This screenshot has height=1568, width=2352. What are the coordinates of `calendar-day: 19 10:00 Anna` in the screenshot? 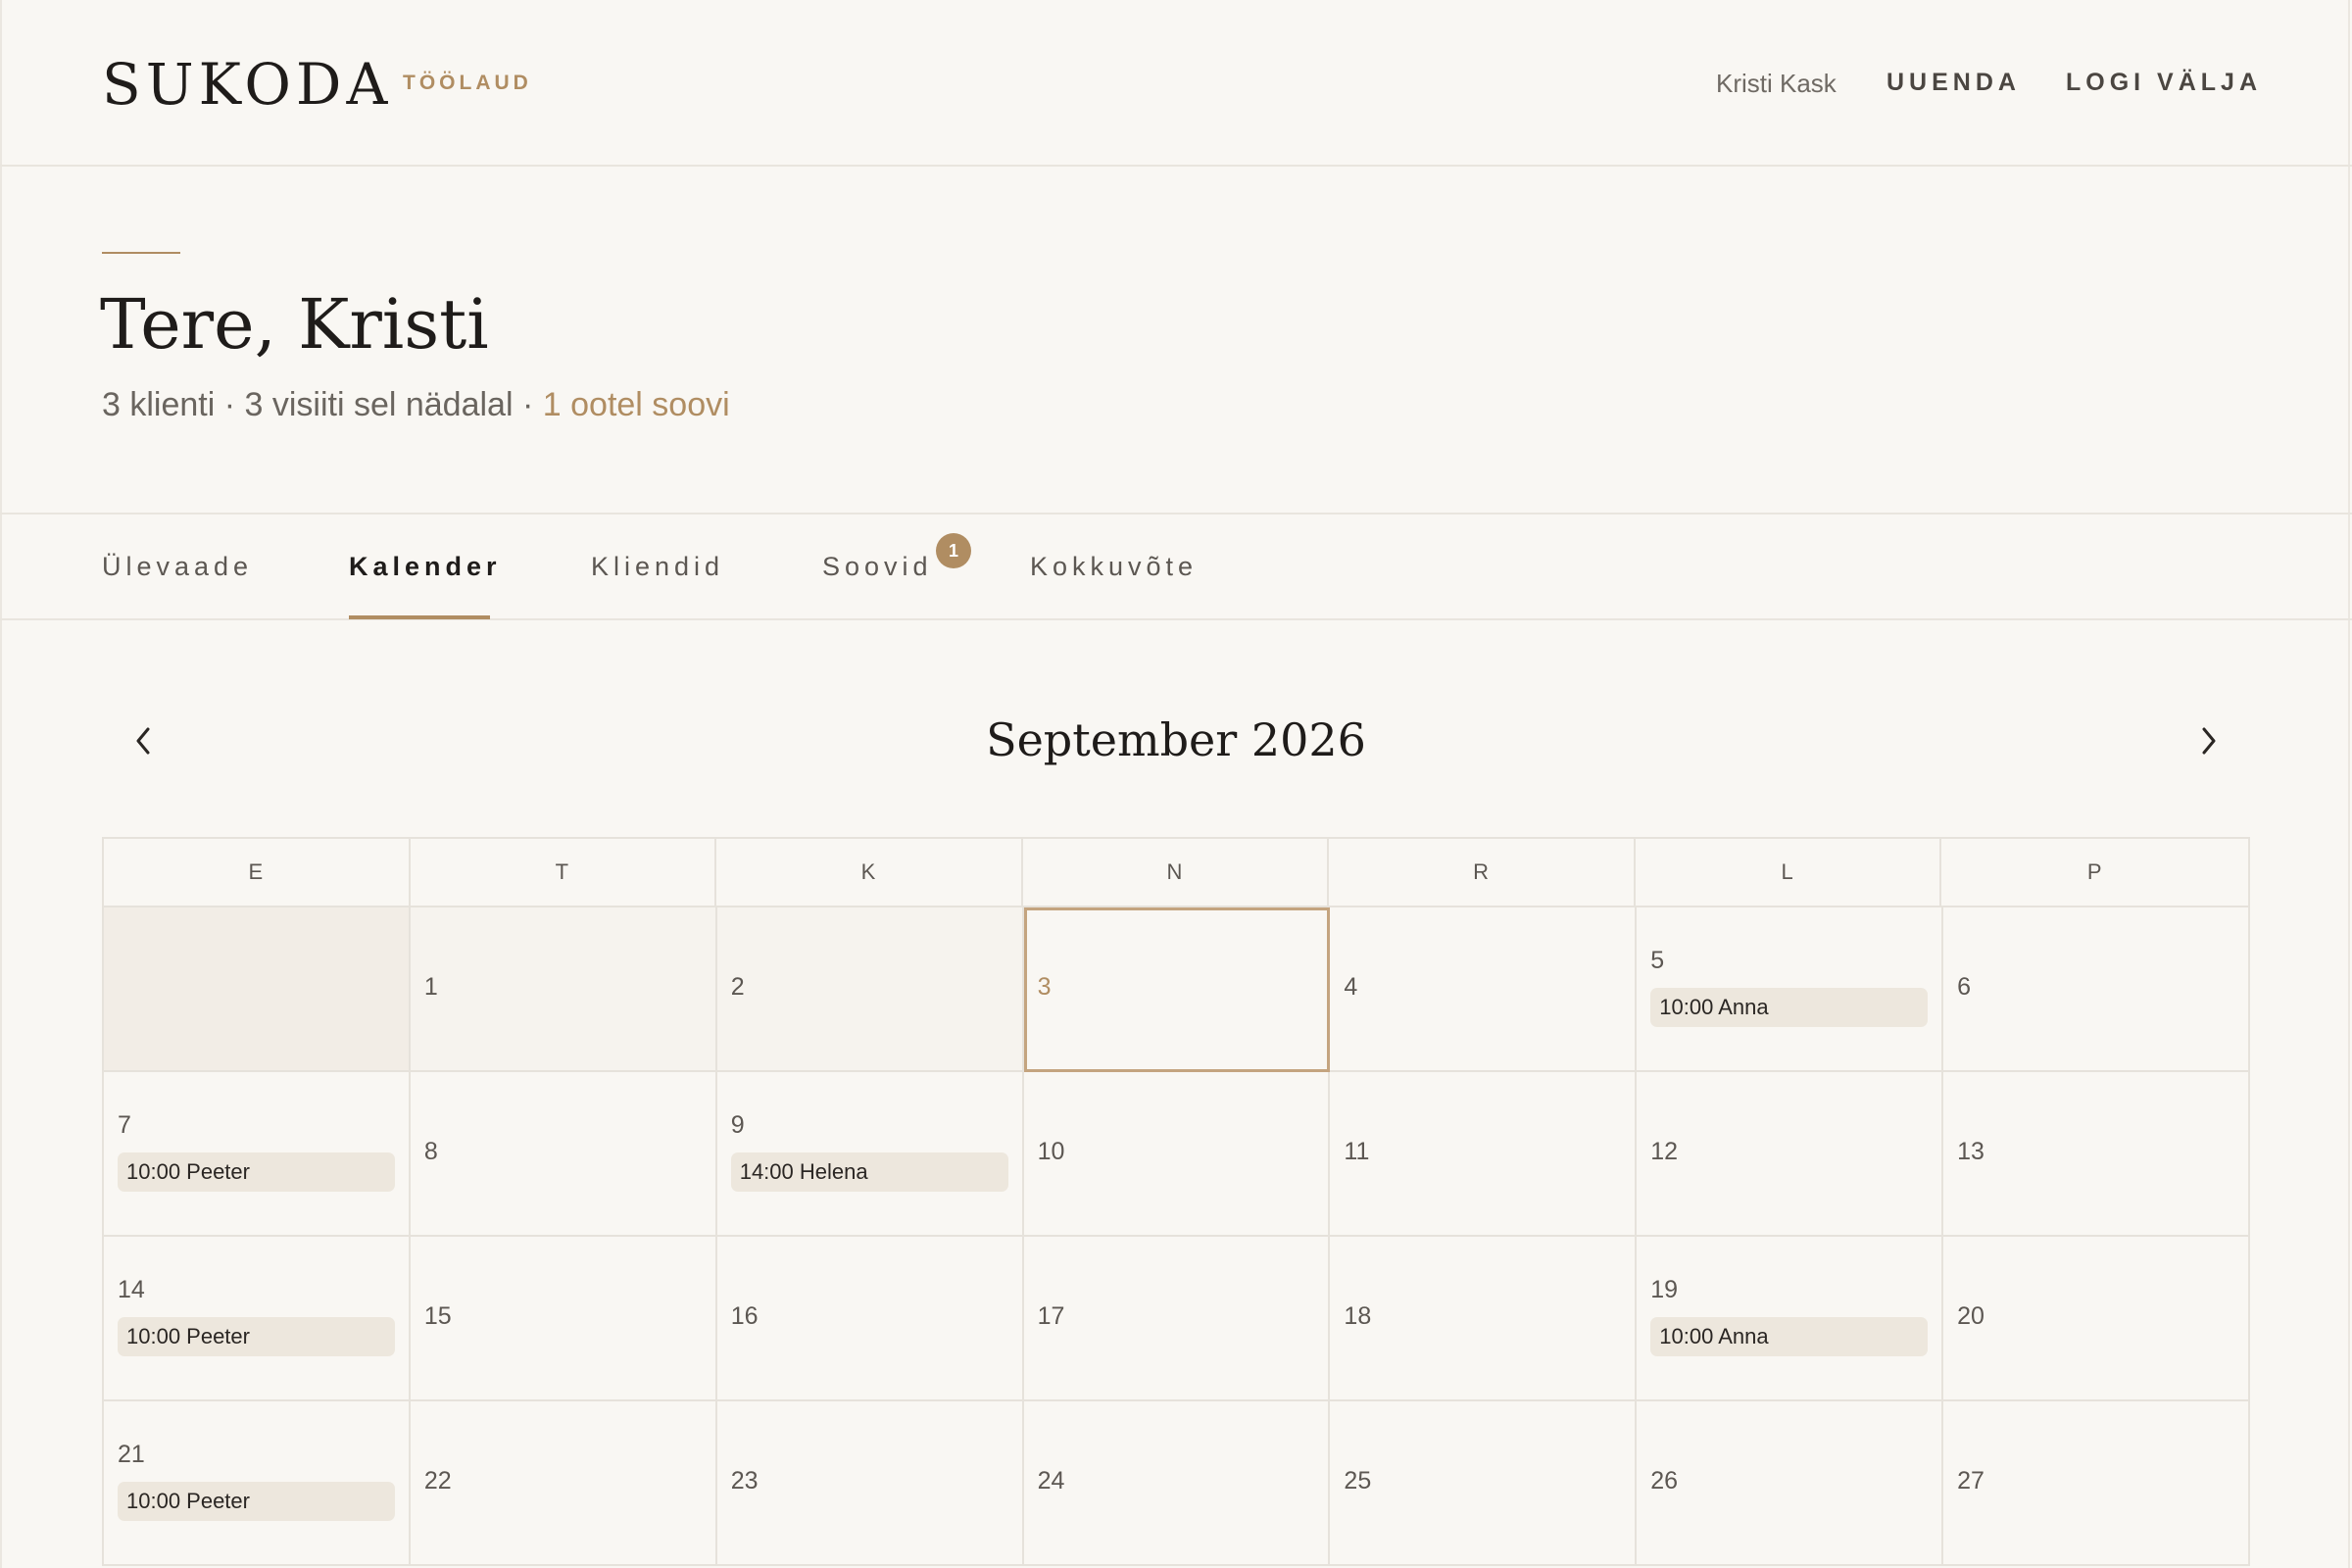 It's located at (1790, 1319).